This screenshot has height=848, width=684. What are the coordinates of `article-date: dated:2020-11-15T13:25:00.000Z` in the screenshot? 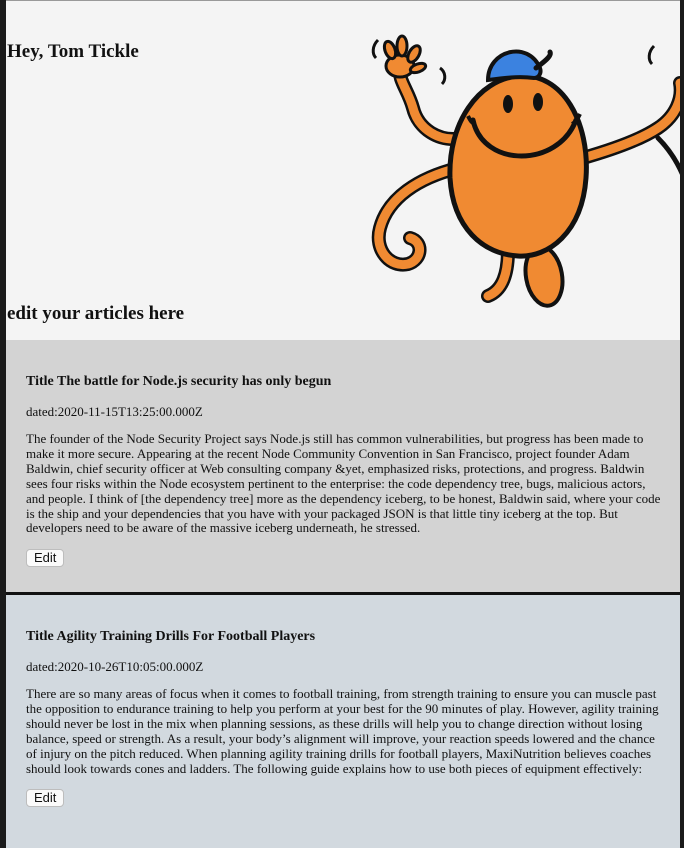 It's located at (343, 412).